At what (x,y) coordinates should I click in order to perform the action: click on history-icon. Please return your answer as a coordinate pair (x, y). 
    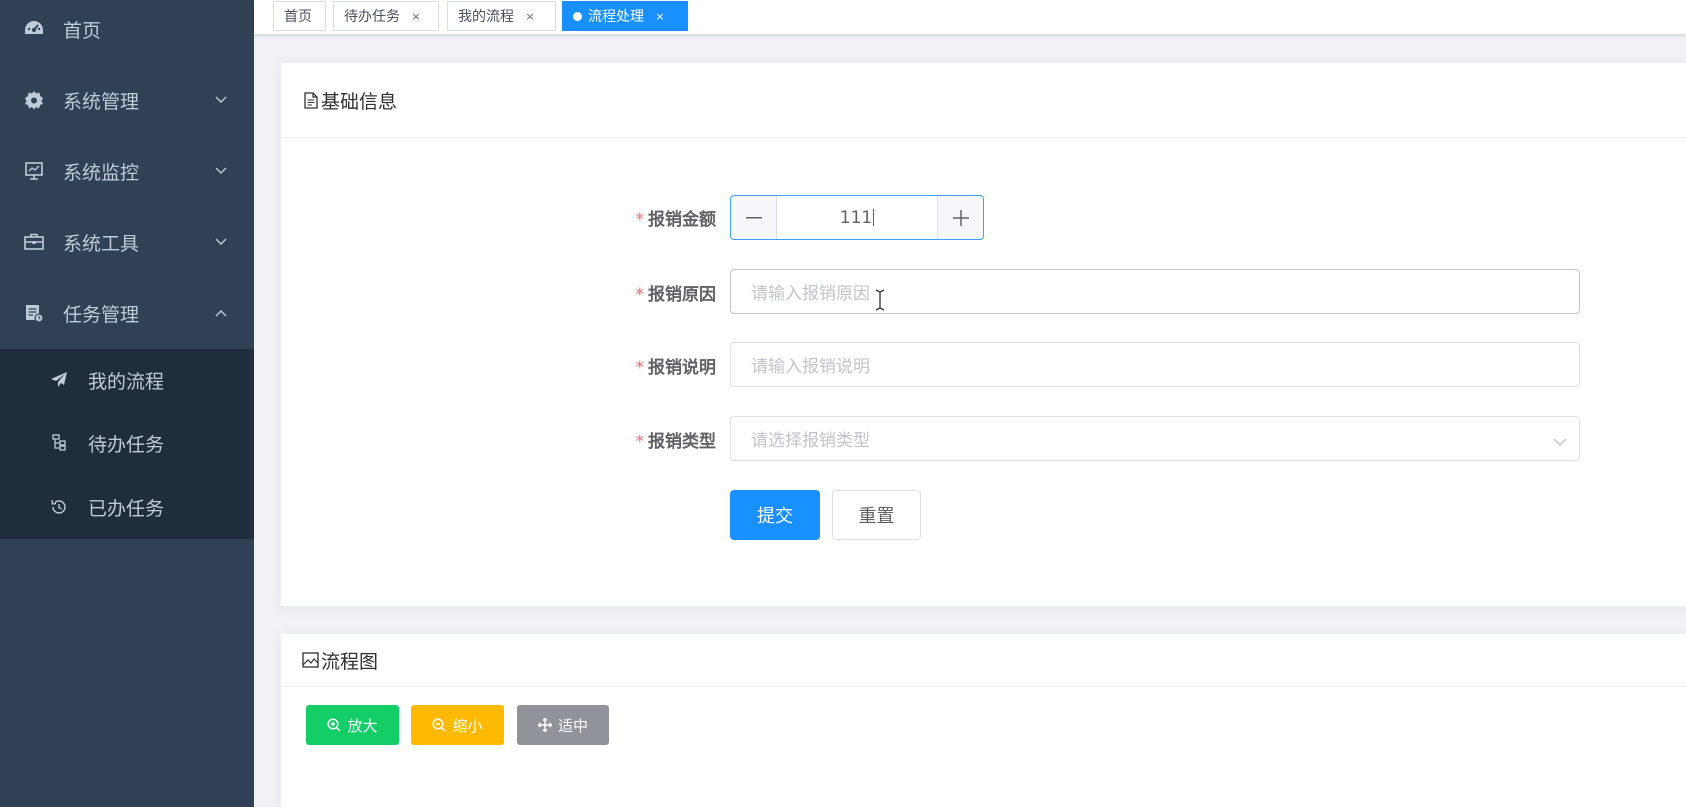
    Looking at the image, I should click on (59, 507).